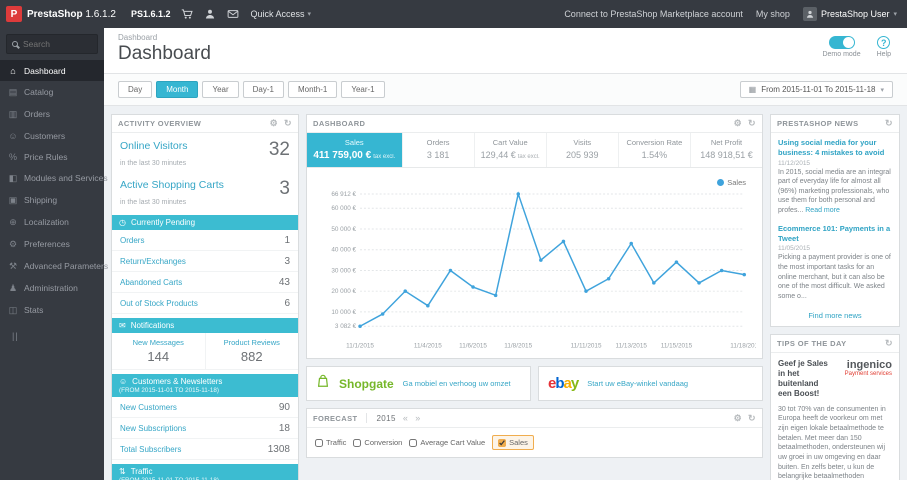  Describe the element at coordinates (417, 418) in the screenshot. I see `next-year-icon: »` at that location.